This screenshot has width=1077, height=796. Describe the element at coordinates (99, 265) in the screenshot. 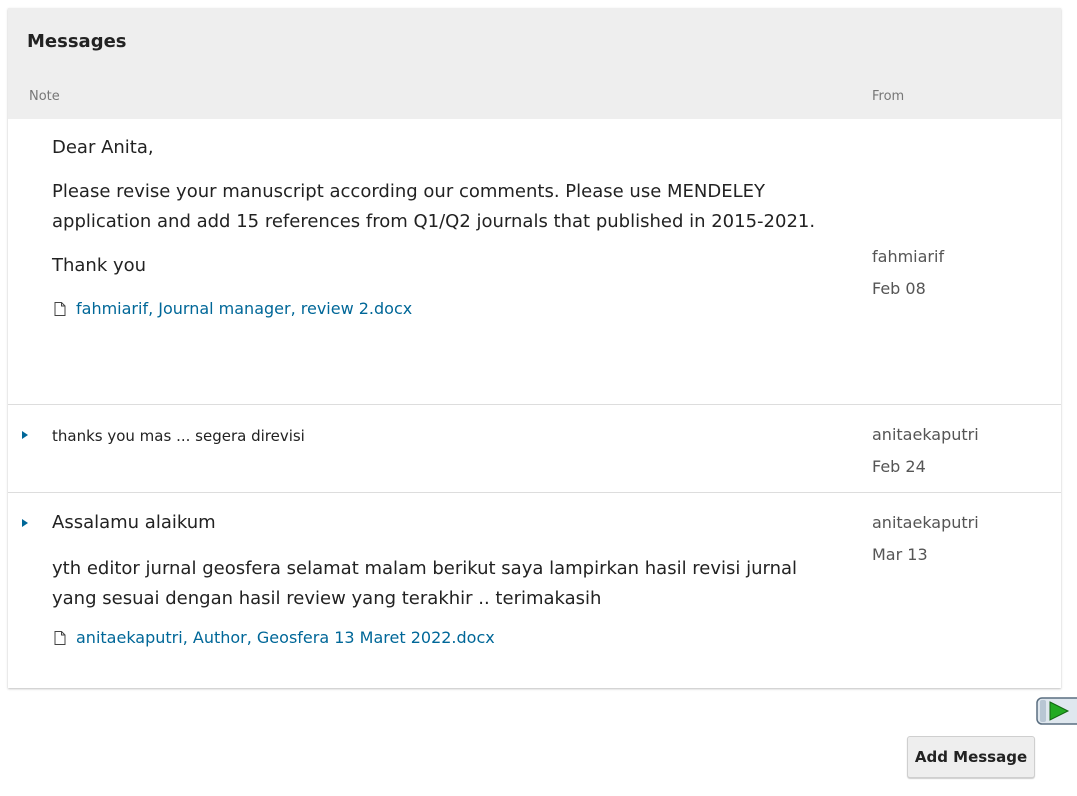

I see `message-paragraph: Thank you` at that location.